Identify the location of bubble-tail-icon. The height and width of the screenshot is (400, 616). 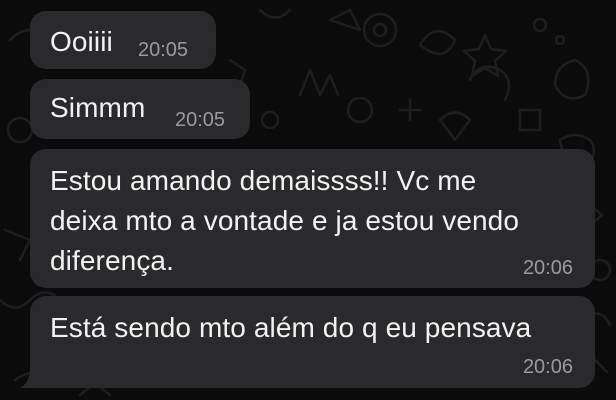
(29, 380).